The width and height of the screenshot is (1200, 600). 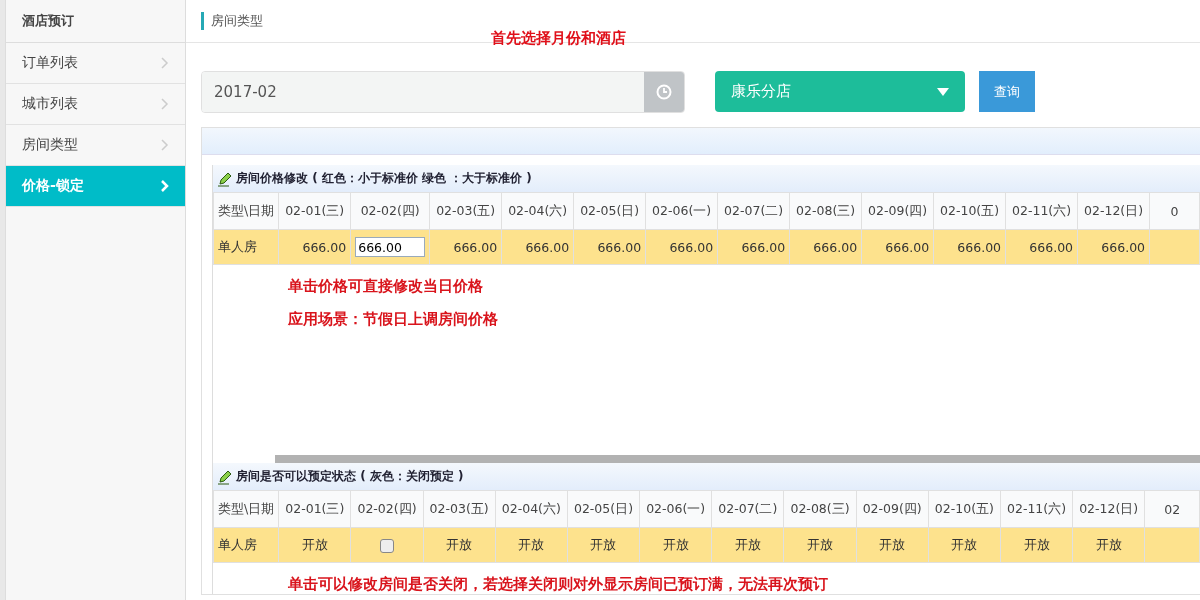 I want to click on section-title: 房间是否可以预定状态 ( 灰色：关闭预定 ), so click(x=706, y=476).